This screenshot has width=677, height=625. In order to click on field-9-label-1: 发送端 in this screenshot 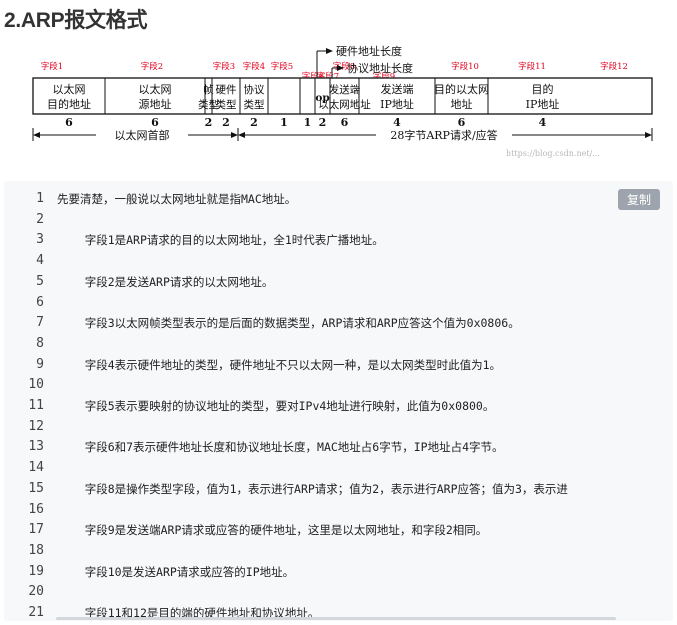, I will do `click(345, 89)`.